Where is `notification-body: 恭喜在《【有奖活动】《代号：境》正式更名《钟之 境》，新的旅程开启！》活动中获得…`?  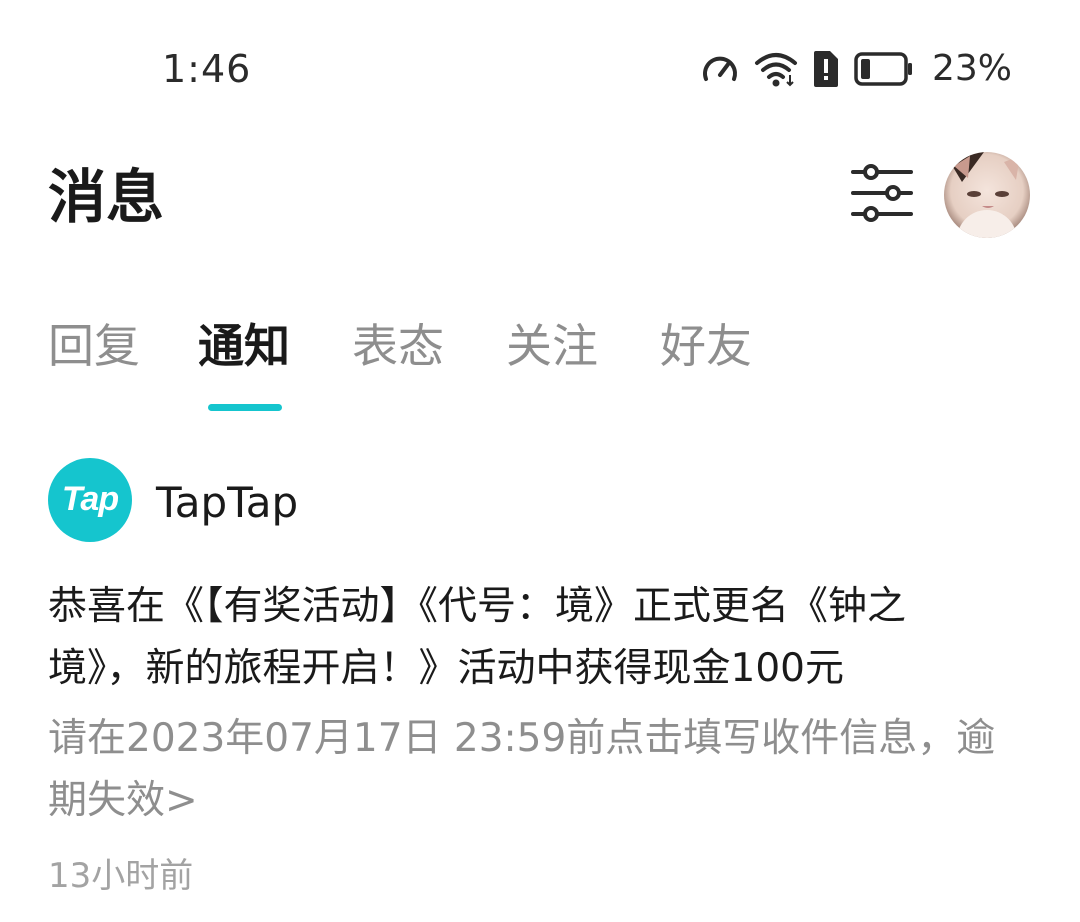 notification-body: 恭喜在《【有奖活动】《代号：境》正式更名《钟之 境》，新的旅程开启！》活动中获得… is located at coordinates (543, 638).